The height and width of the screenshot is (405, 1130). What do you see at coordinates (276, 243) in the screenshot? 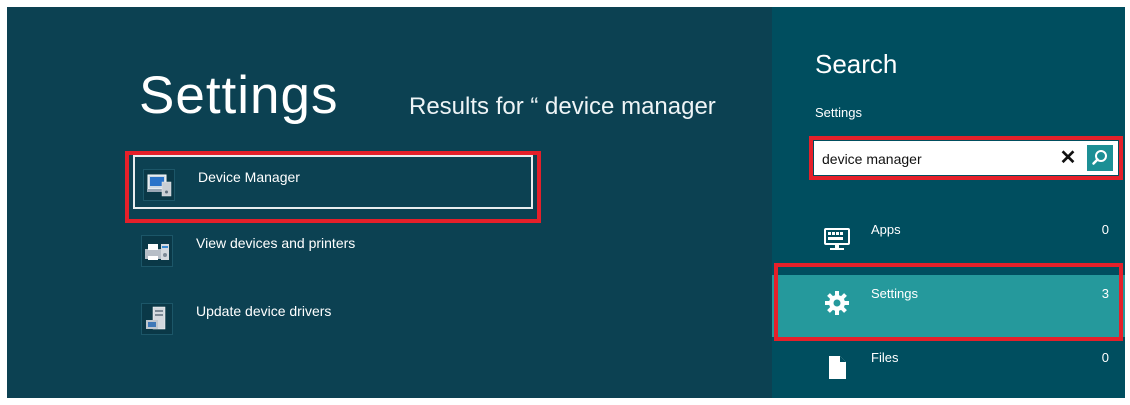
I see `result-label: View devices and printers` at bounding box center [276, 243].